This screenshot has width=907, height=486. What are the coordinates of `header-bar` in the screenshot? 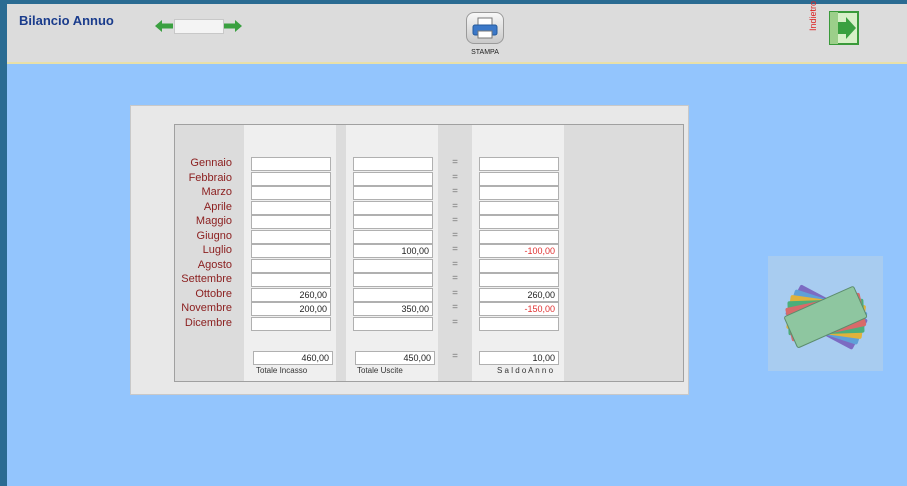 It's located at (457, 34).